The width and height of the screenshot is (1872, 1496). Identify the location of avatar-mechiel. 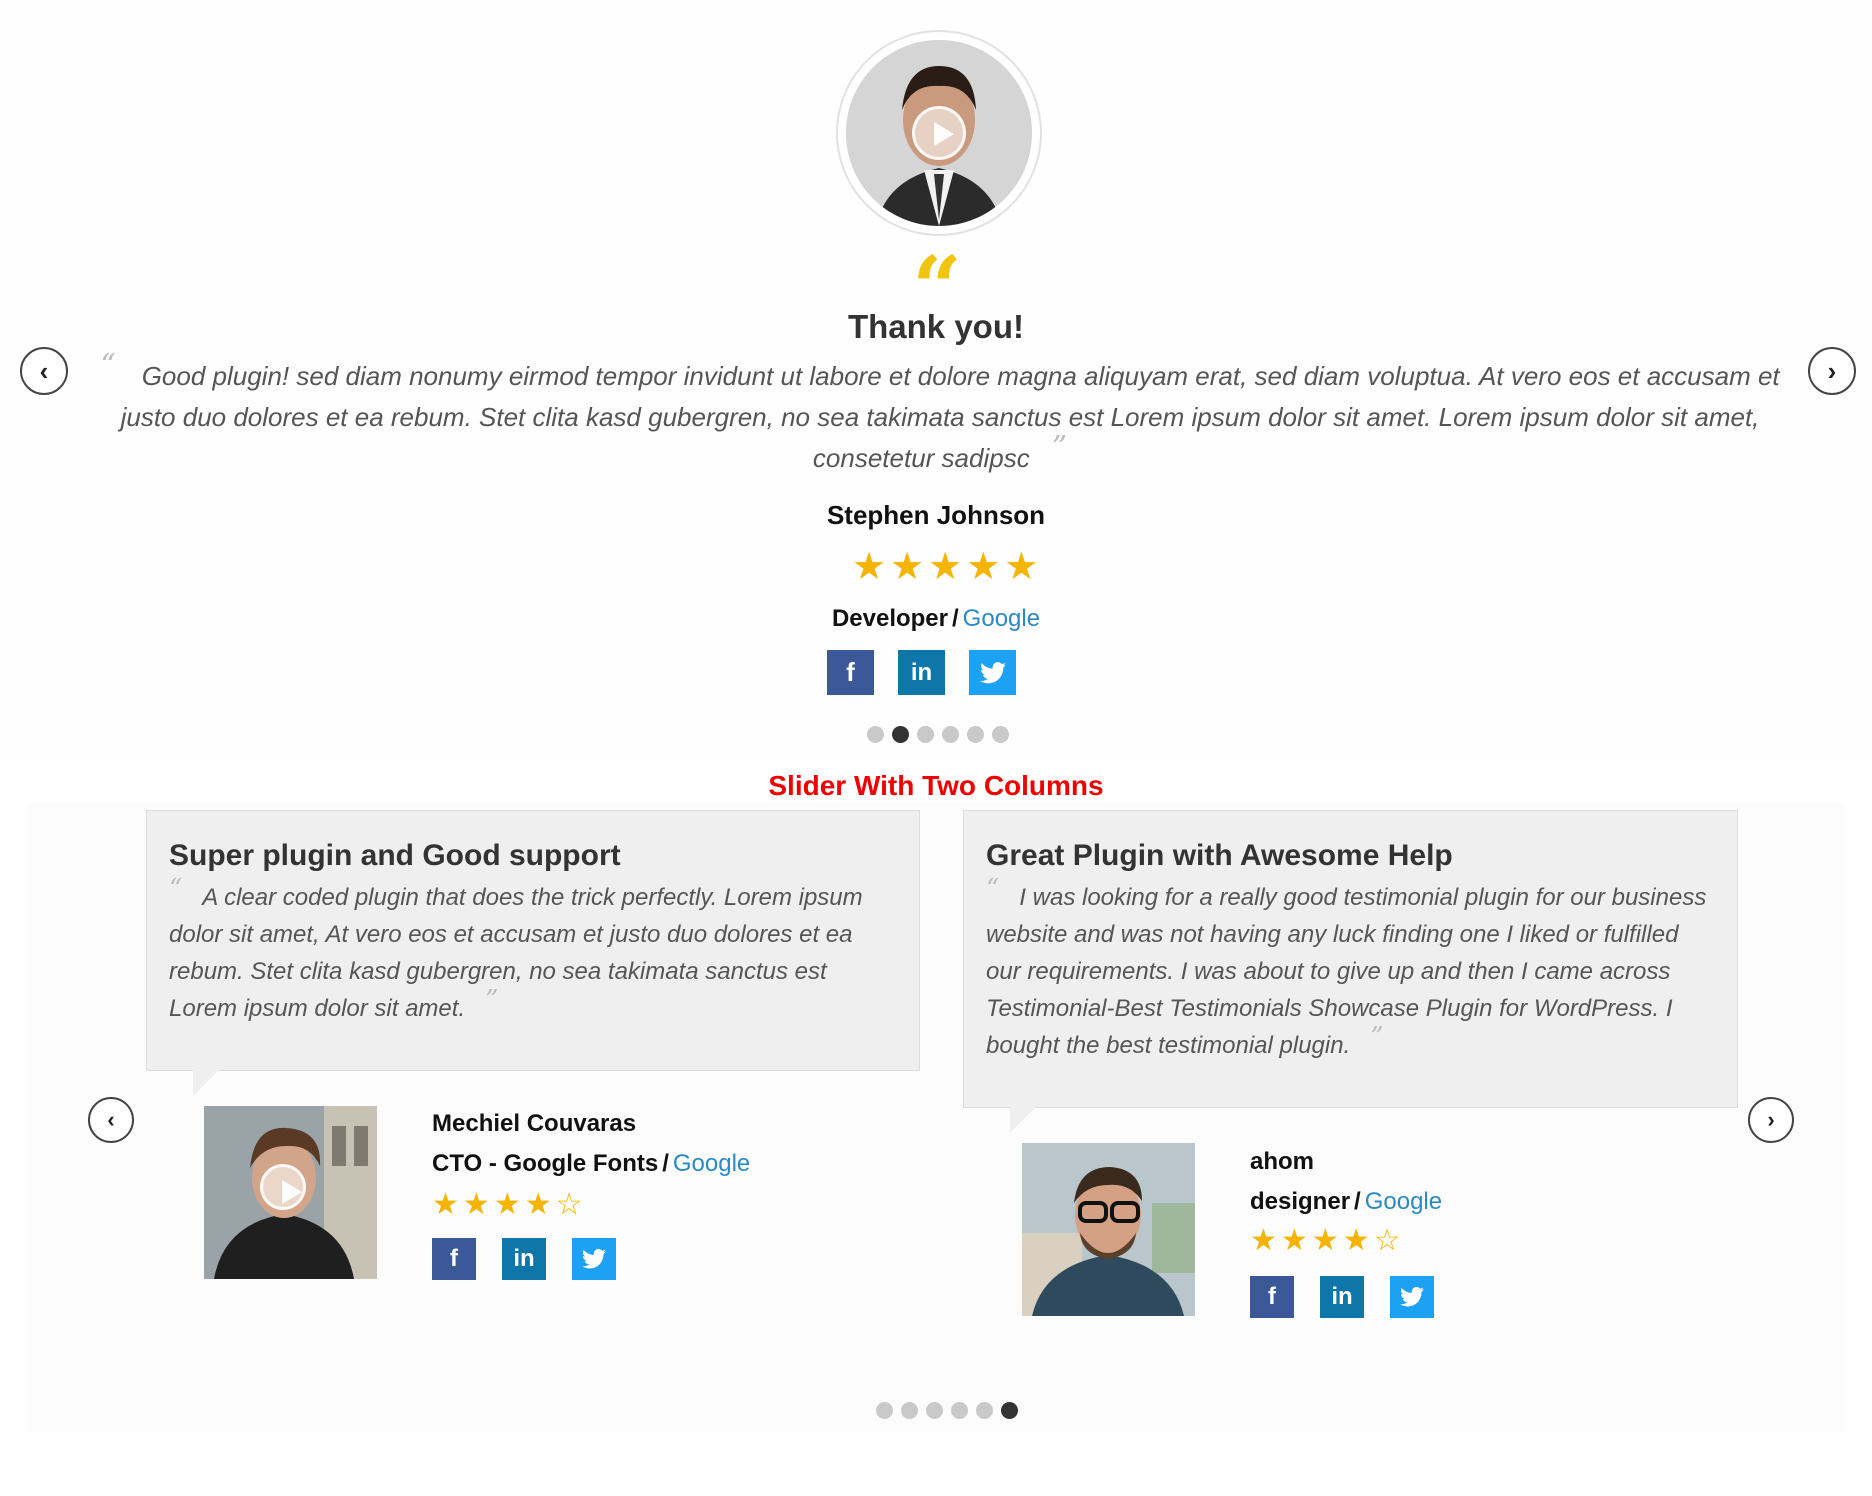
(290, 1192).